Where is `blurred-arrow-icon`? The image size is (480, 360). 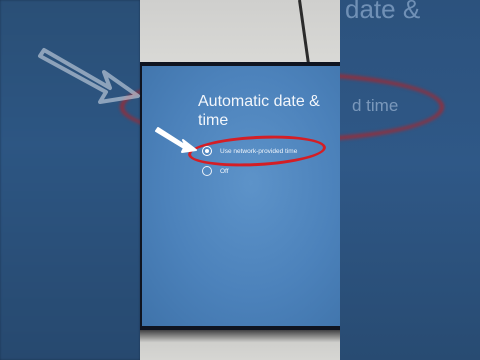 blurred-arrow-icon is located at coordinates (89, 76).